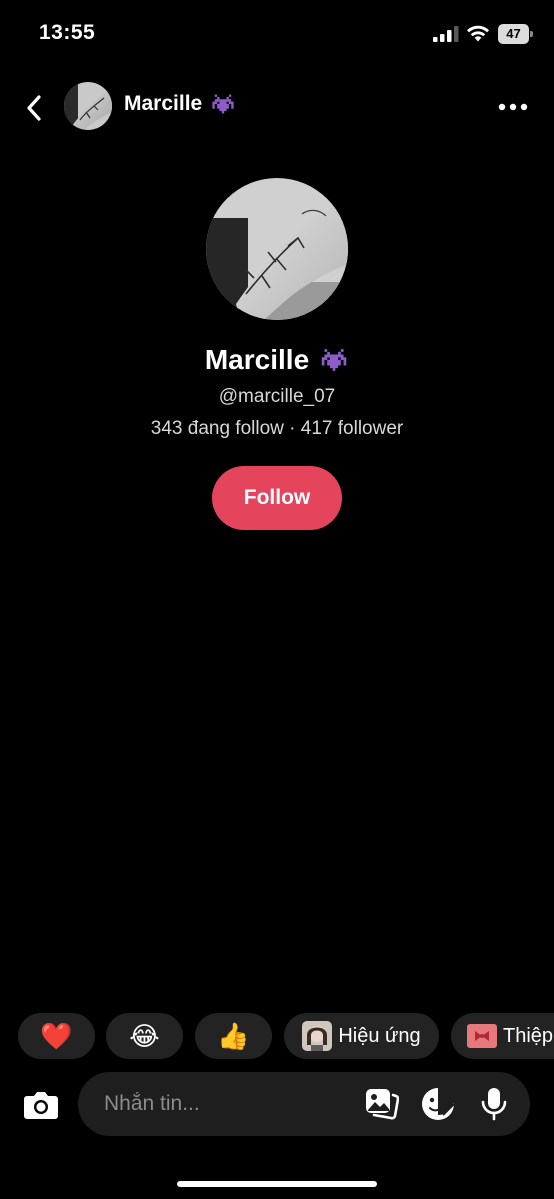 The height and width of the screenshot is (1199, 554). I want to click on header-avatar, so click(88, 106).